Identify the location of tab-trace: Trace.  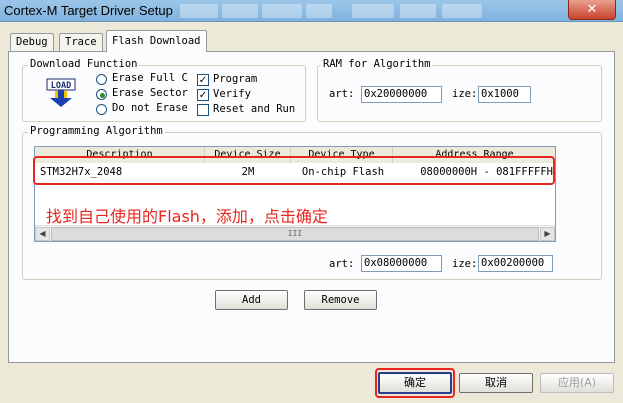
(81, 42).